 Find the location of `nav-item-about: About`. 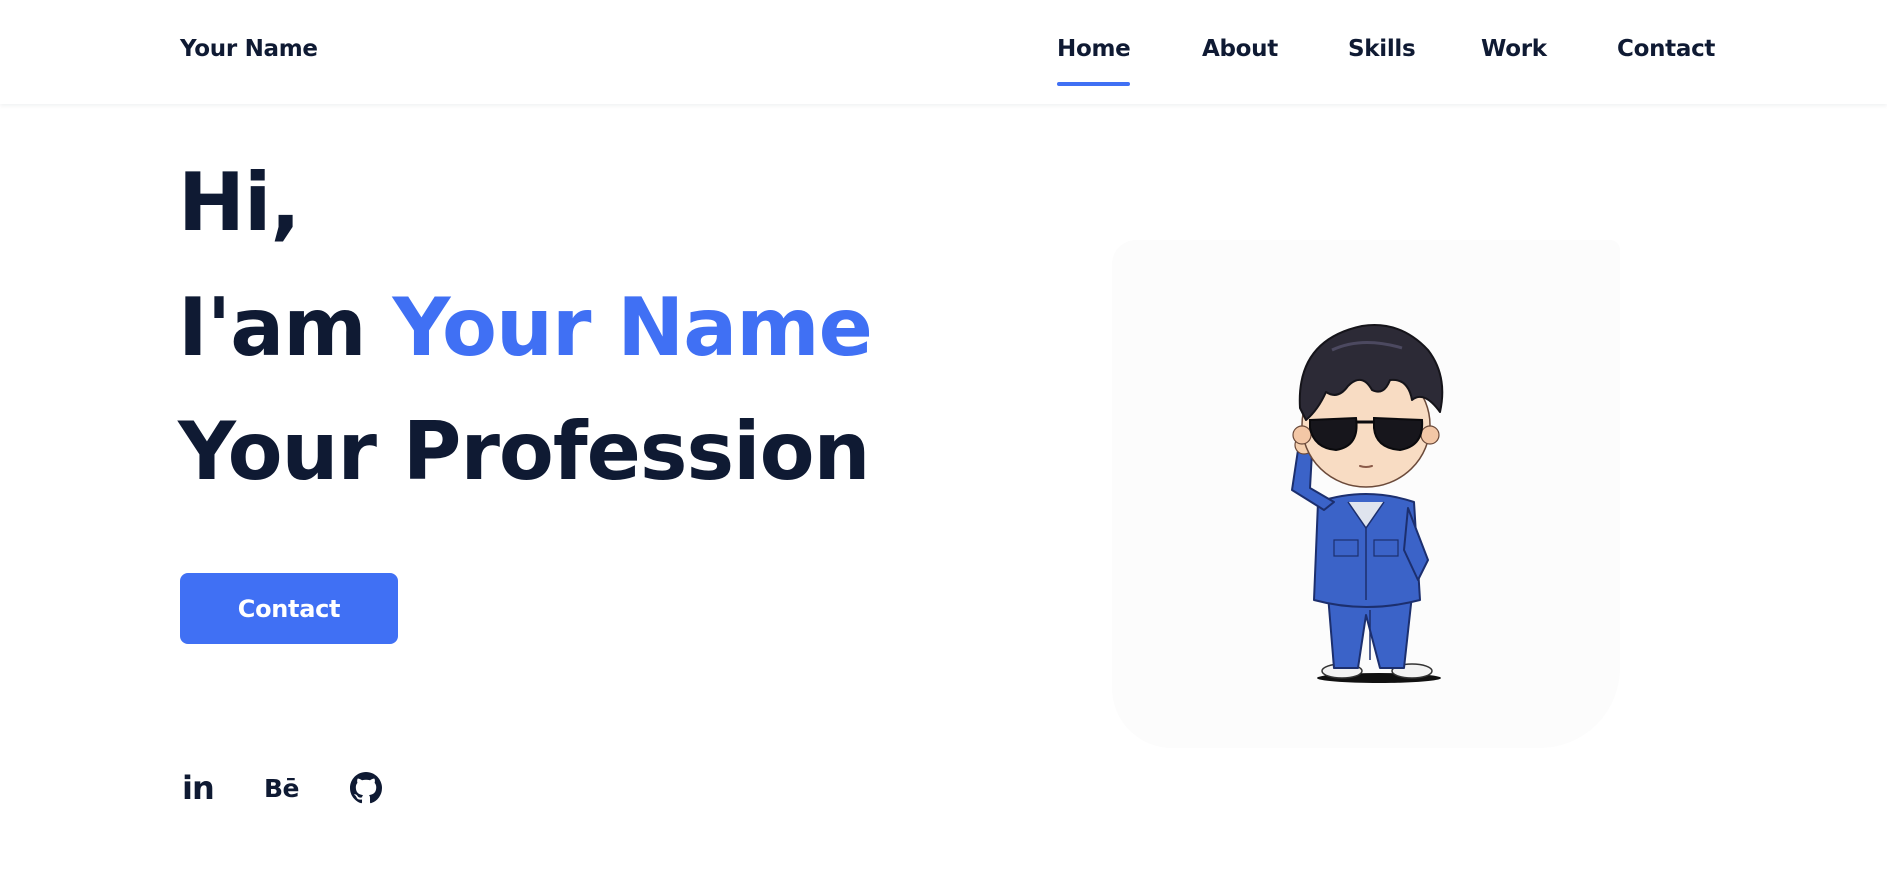

nav-item-about: About is located at coordinates (1240, 49).